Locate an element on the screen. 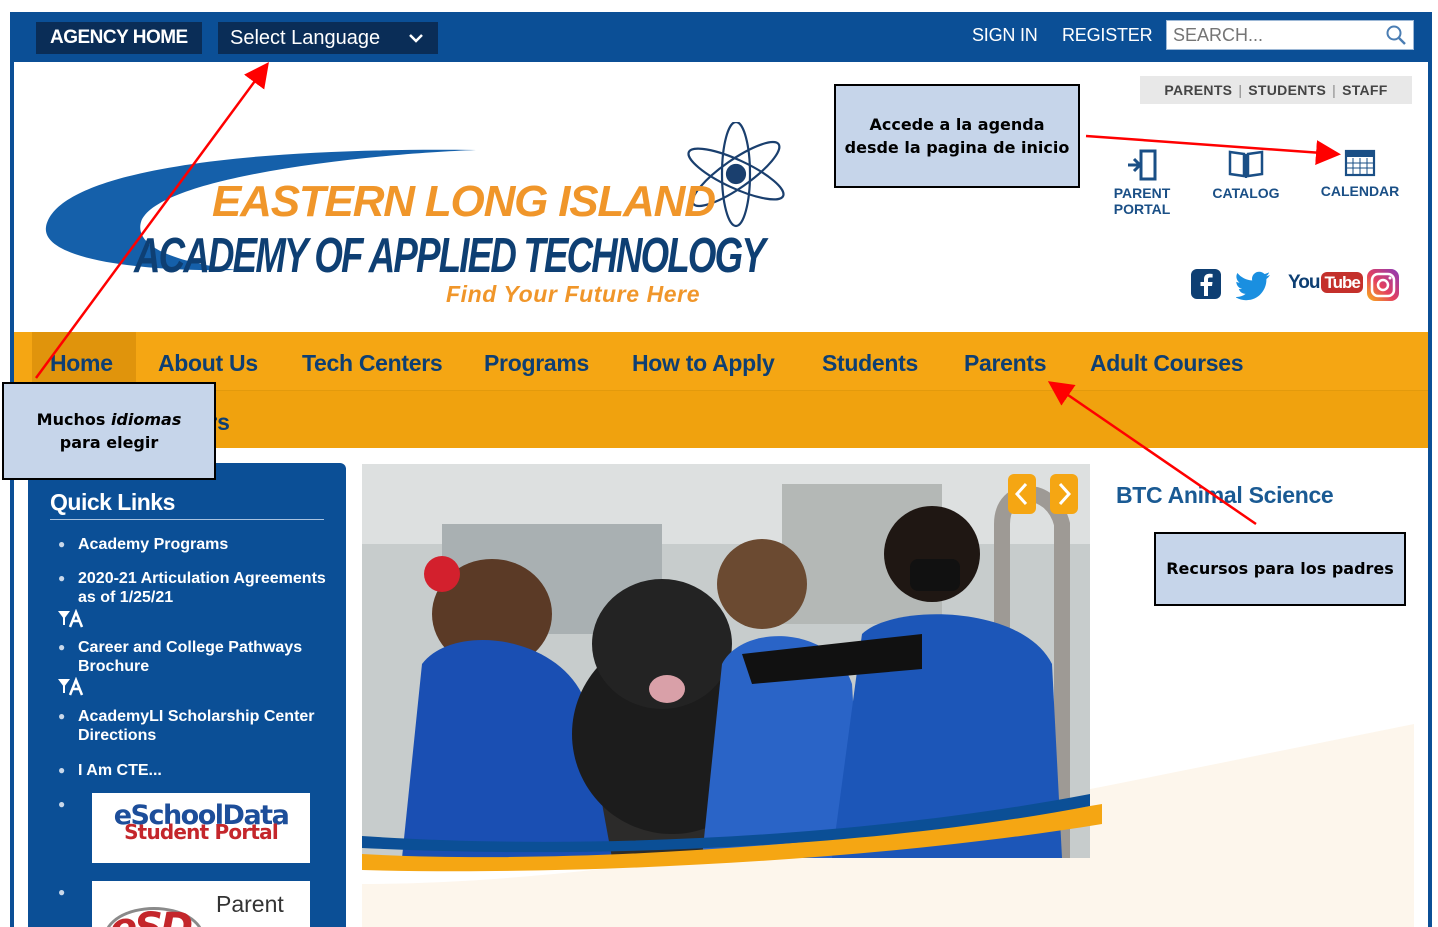 This screenshot has width=1438, height=927. youtube-you: You is located at coordinates (1304, 282).